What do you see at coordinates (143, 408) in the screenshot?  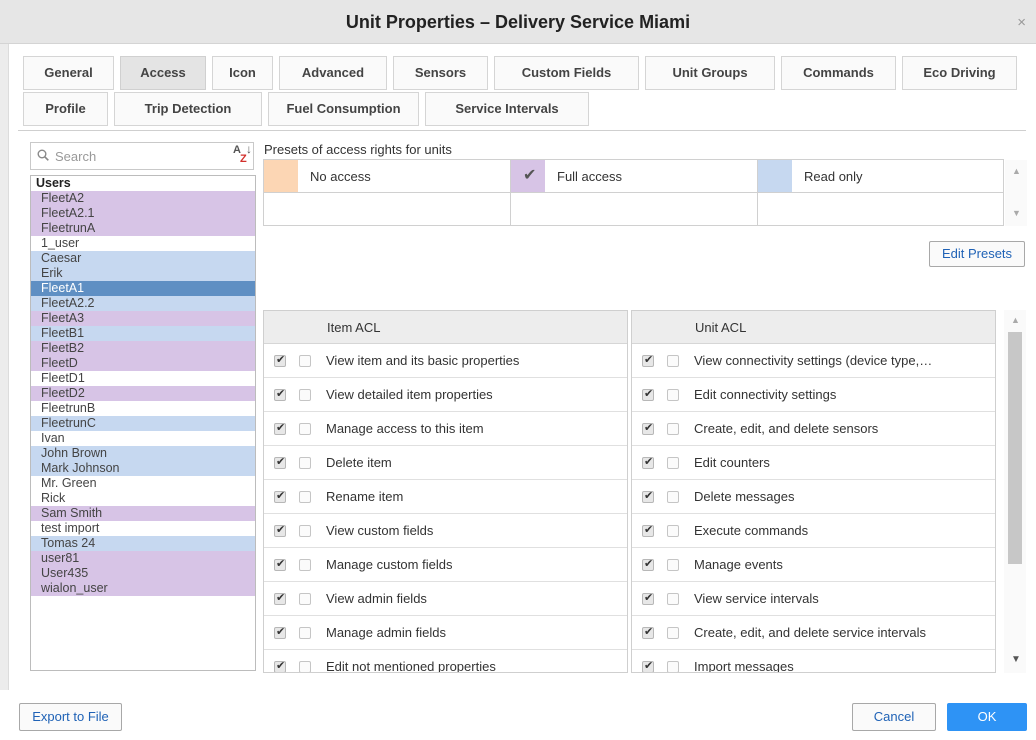 I see `user-list-item: FleetrunB` at bounding box center [143, 408].